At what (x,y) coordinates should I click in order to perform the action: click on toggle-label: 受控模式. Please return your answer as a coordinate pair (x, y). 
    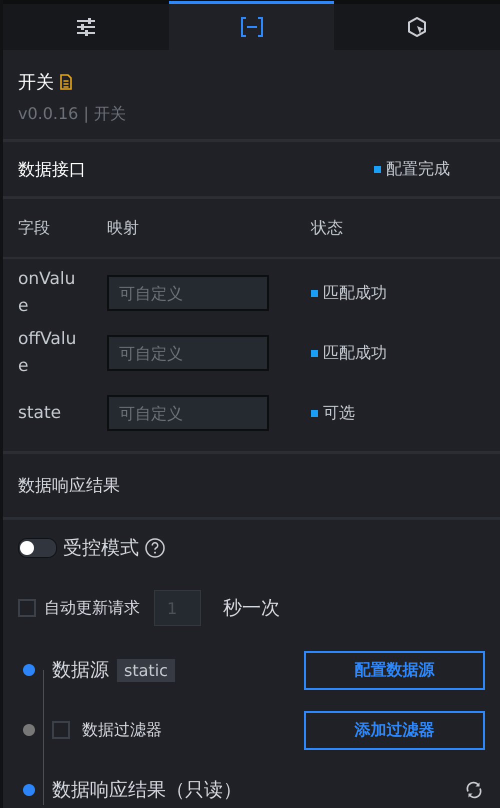
    Looking at the image, I should click on (101, 548).